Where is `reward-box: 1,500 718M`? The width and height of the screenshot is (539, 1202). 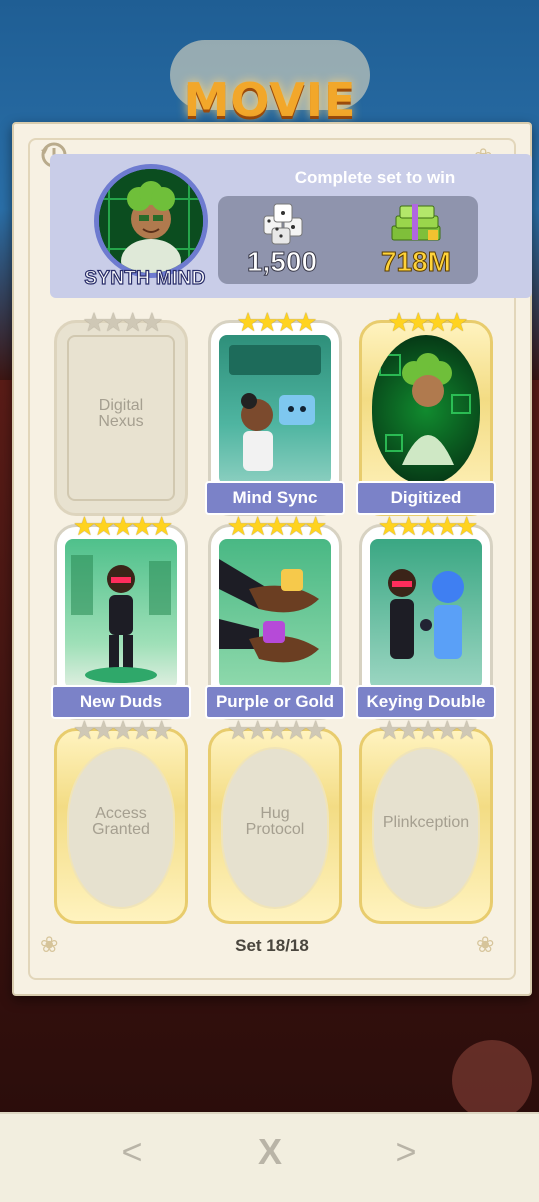
reward-box: 1,500 718M is located at coordinates (348, 240).